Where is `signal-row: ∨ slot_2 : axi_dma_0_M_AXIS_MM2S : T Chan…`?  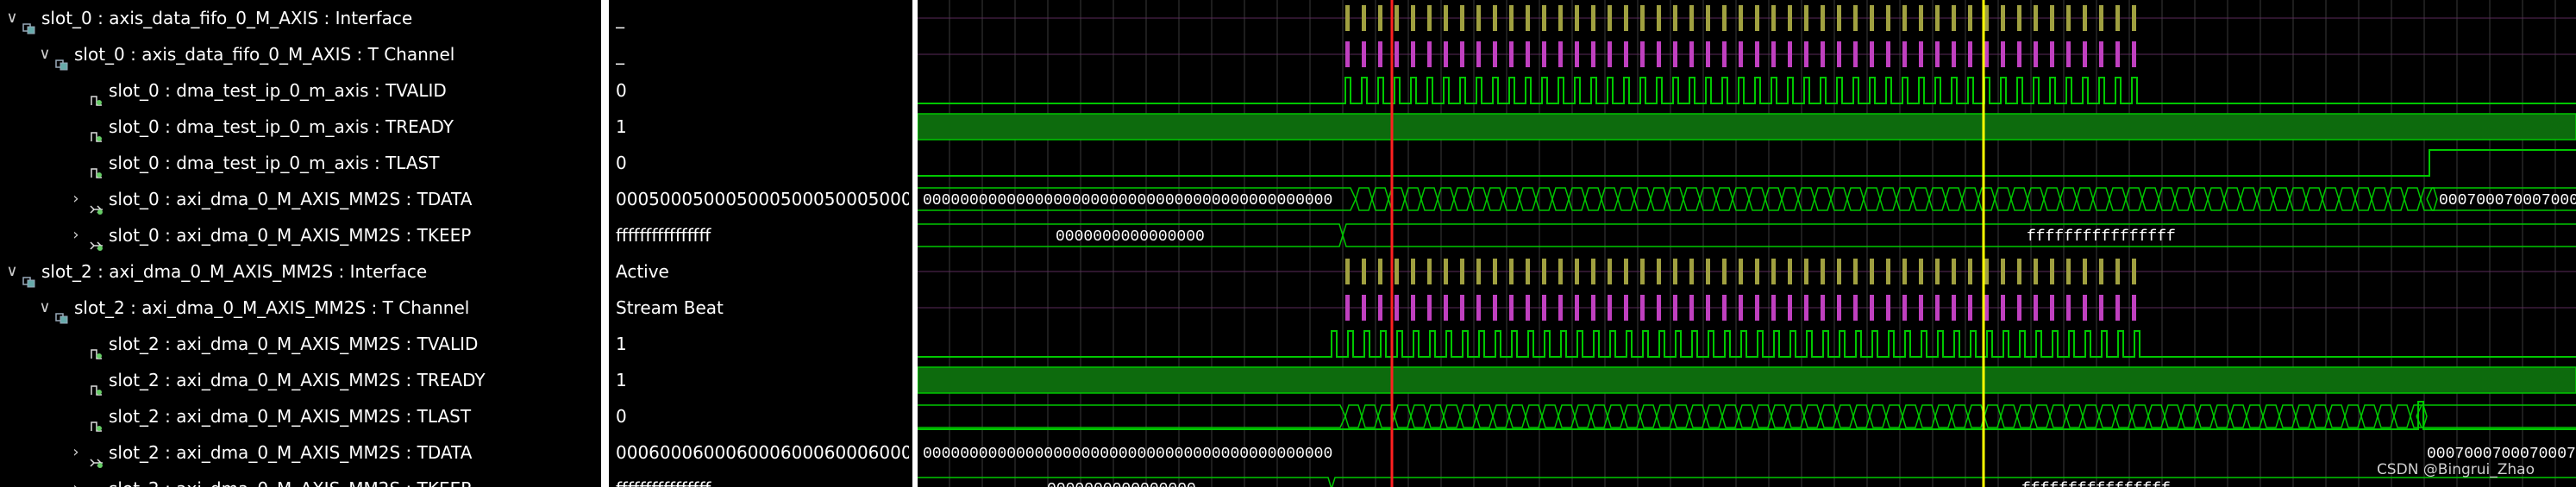 signal-row: ∨ slot_2 : axi_dma_0_M_AXIS_MM2S : T Chan… is located at coordinates (300, 308).